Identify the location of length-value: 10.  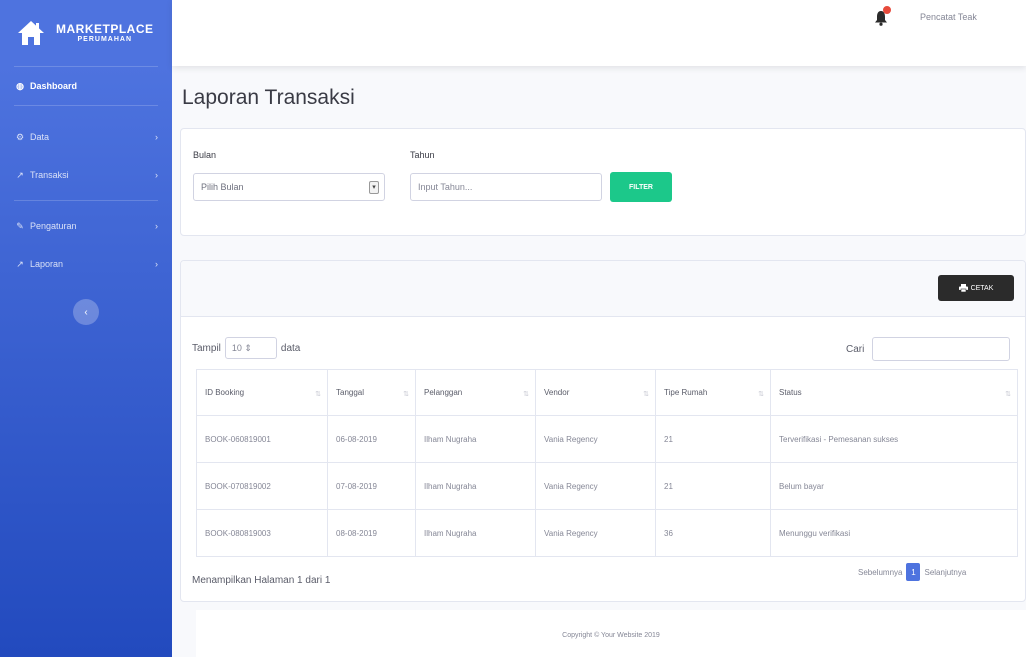
(236, 348).